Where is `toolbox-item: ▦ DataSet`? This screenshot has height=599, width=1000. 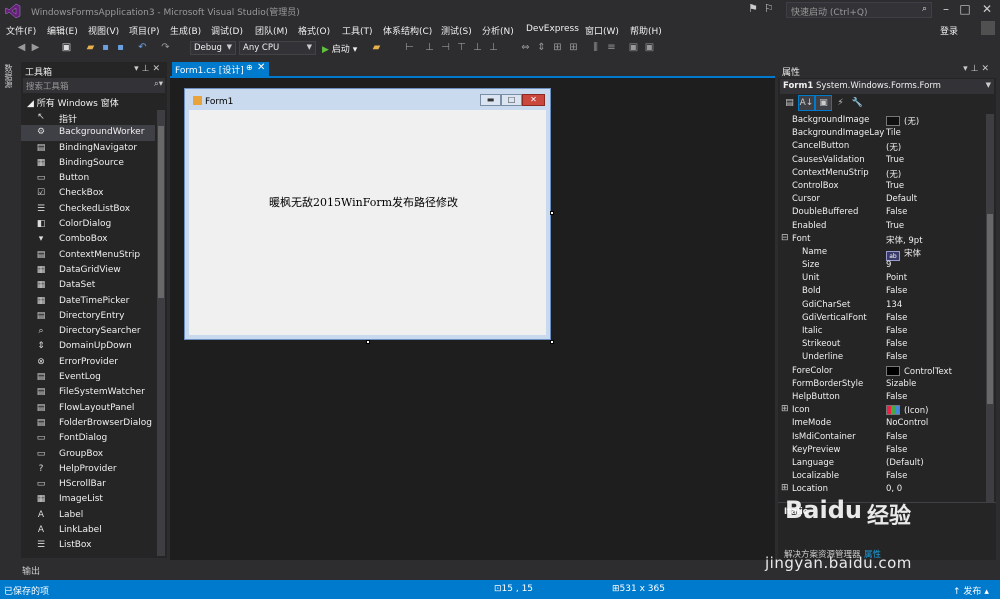 toolbox-item: ▦ DataSet is located at coordinates (88, 285).